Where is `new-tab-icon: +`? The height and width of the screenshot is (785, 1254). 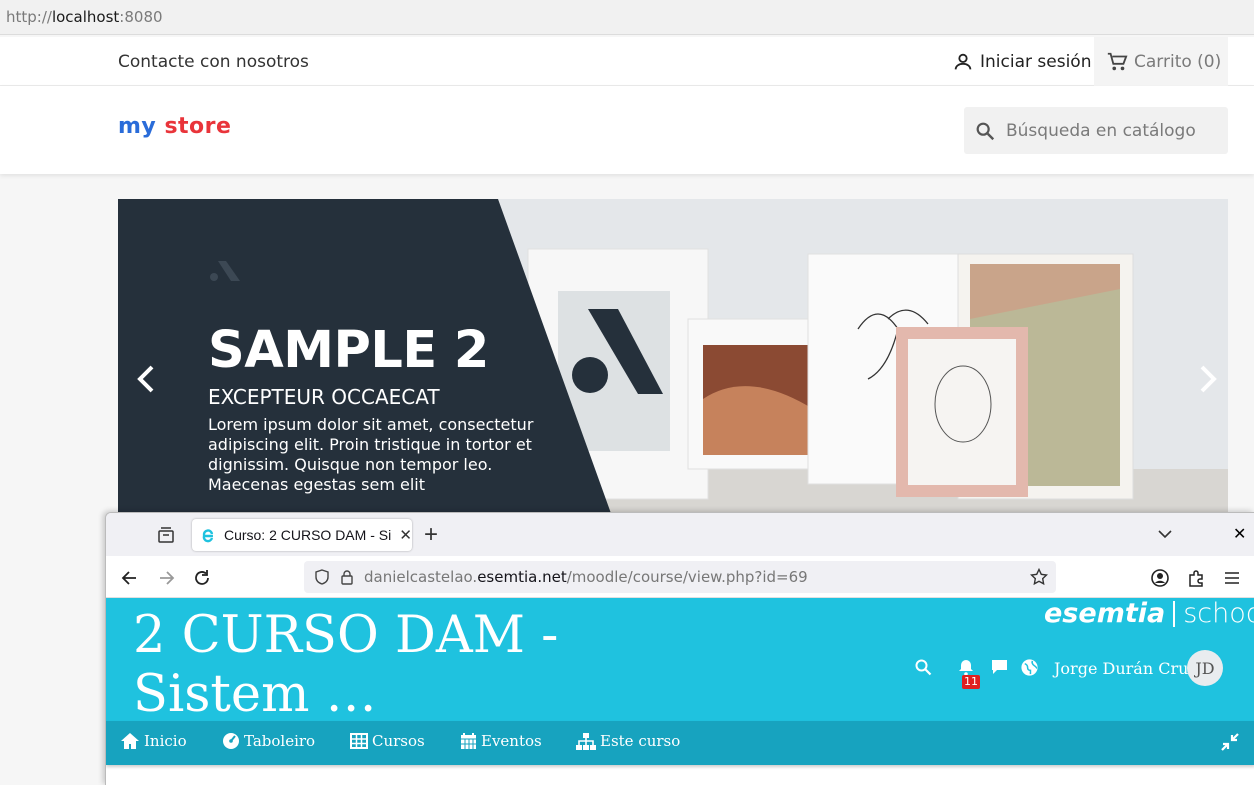
new-tab-icon: + is located at coordinates (431, 535).